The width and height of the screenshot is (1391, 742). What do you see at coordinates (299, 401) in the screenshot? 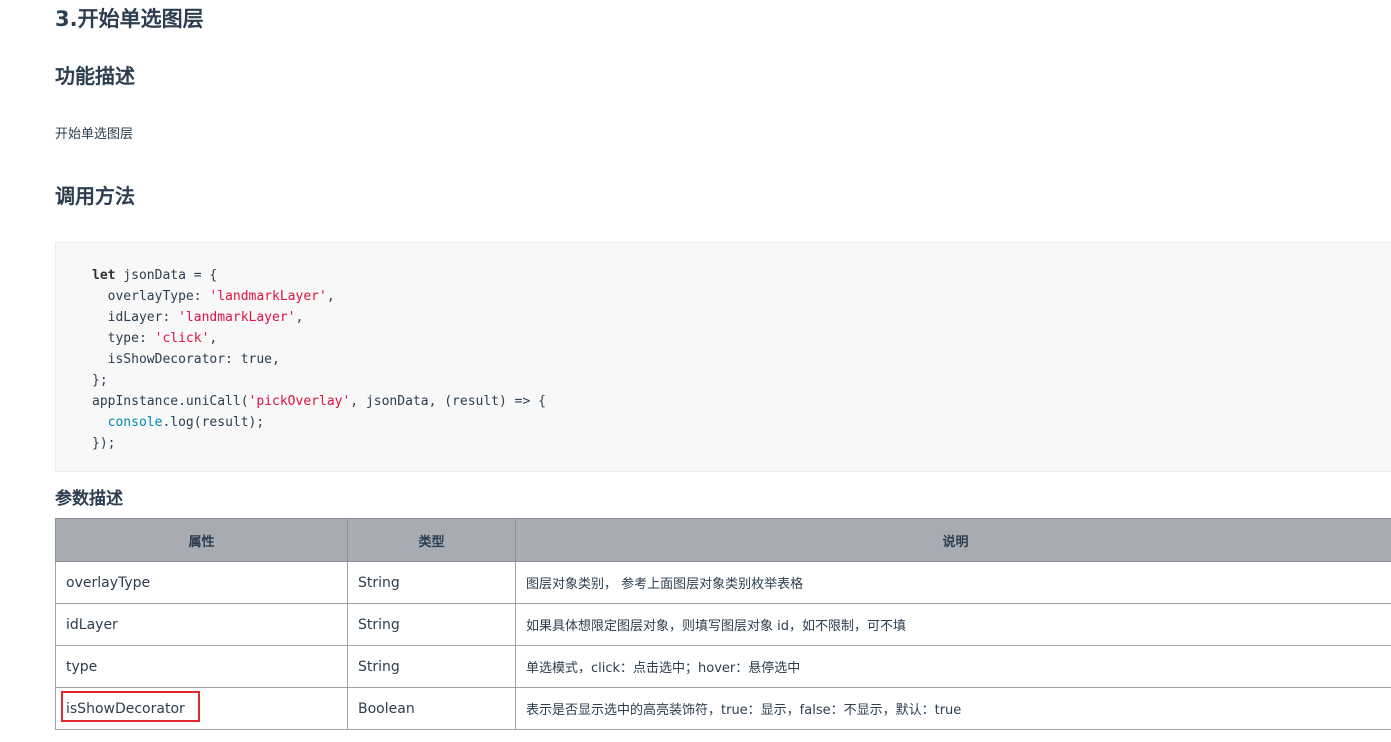
I see `code-string: 'pickOverlay'` at bounding box center [299, 401].